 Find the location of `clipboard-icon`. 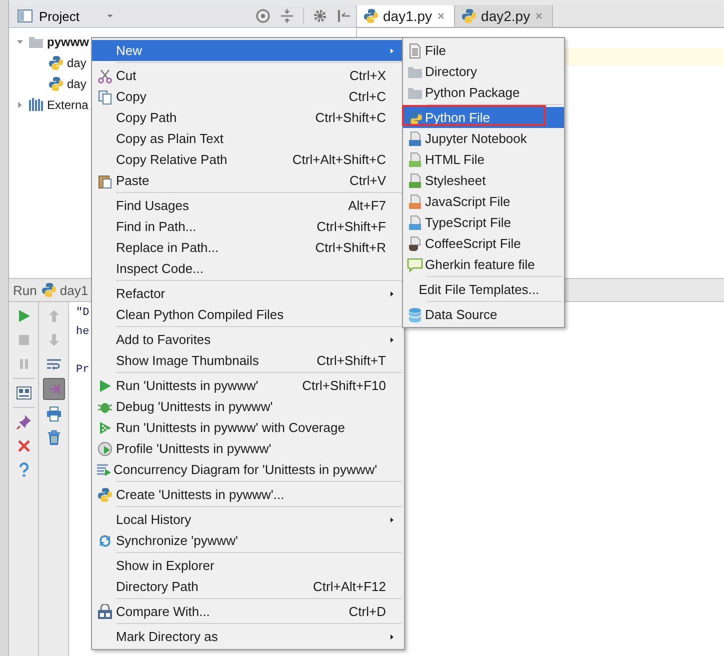

clipboard-icon is located at coordinates (105, 180).